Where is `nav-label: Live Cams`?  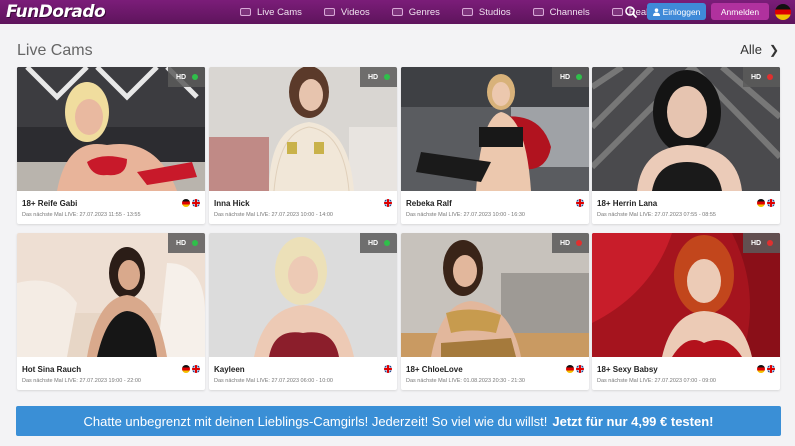 nav-label: Live Cams is located at coordinates (279, 12).